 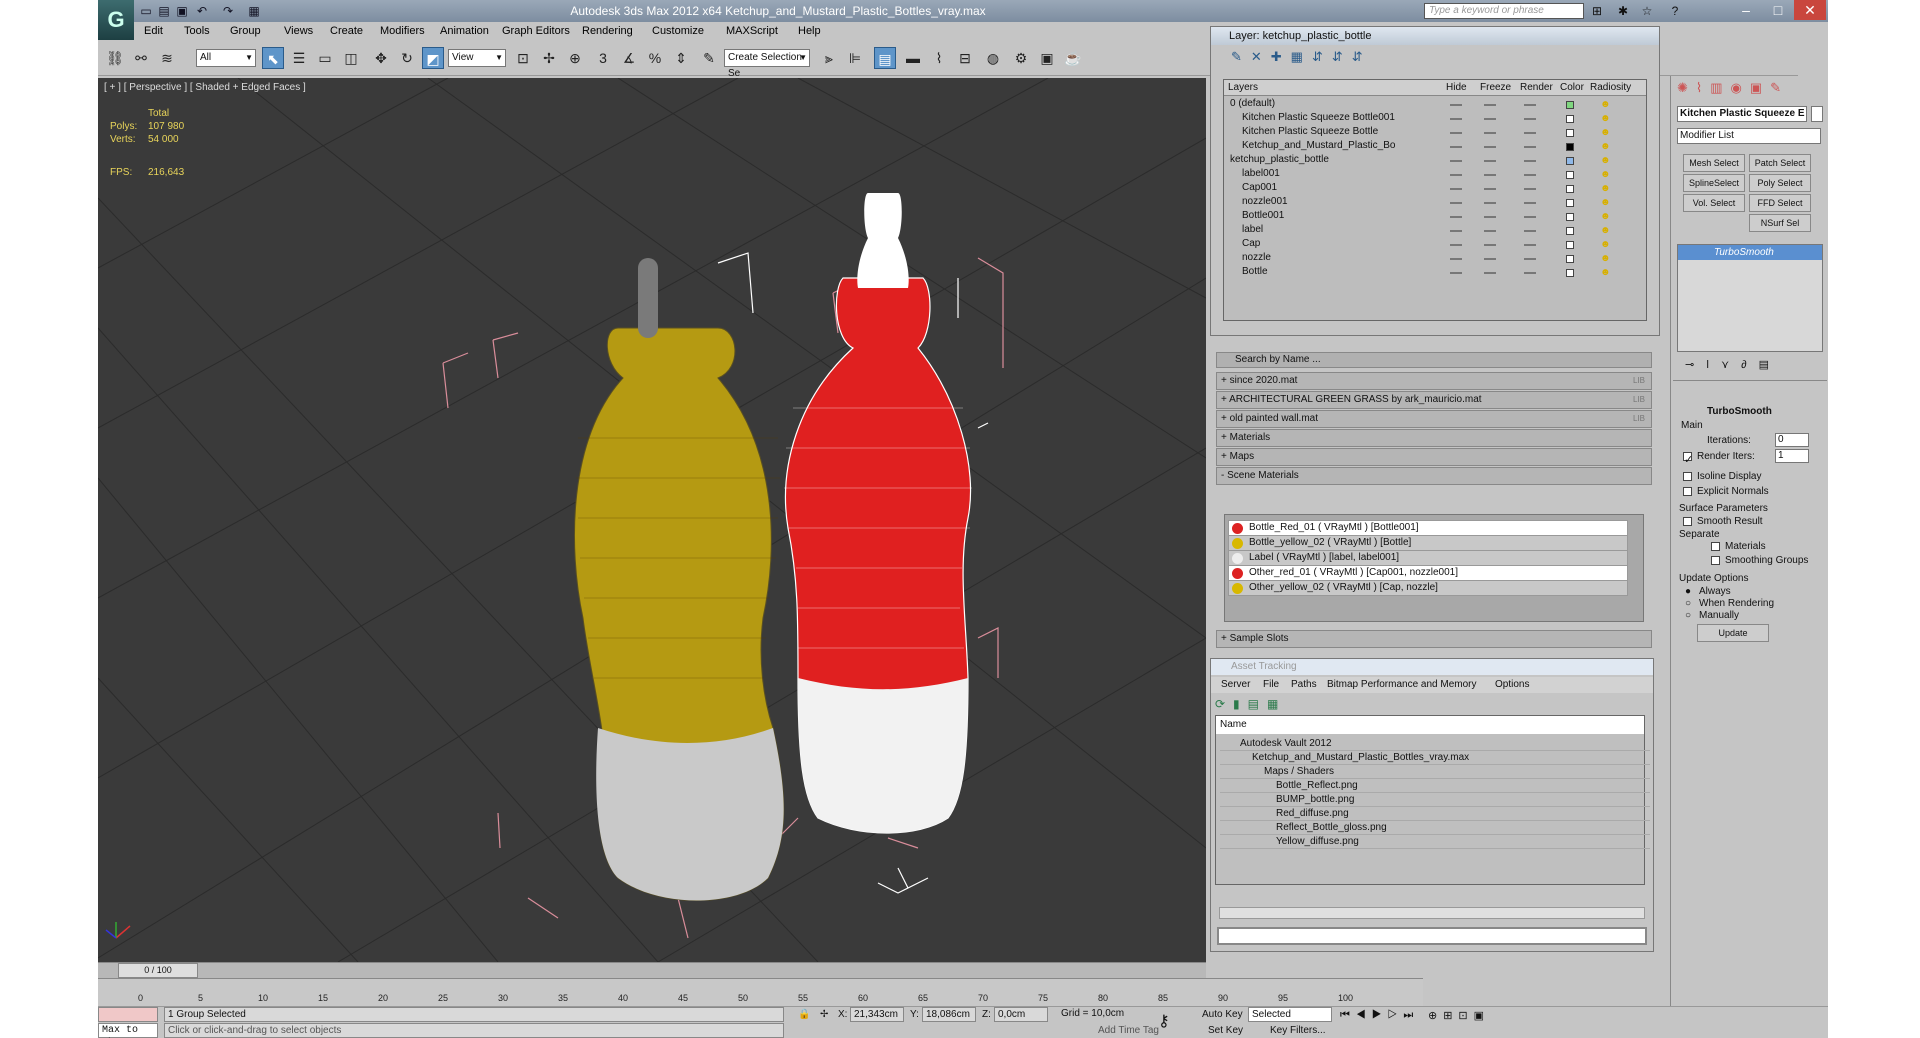 I want to click on set-key-button: Set Key, so click(x=1225, y=1030).